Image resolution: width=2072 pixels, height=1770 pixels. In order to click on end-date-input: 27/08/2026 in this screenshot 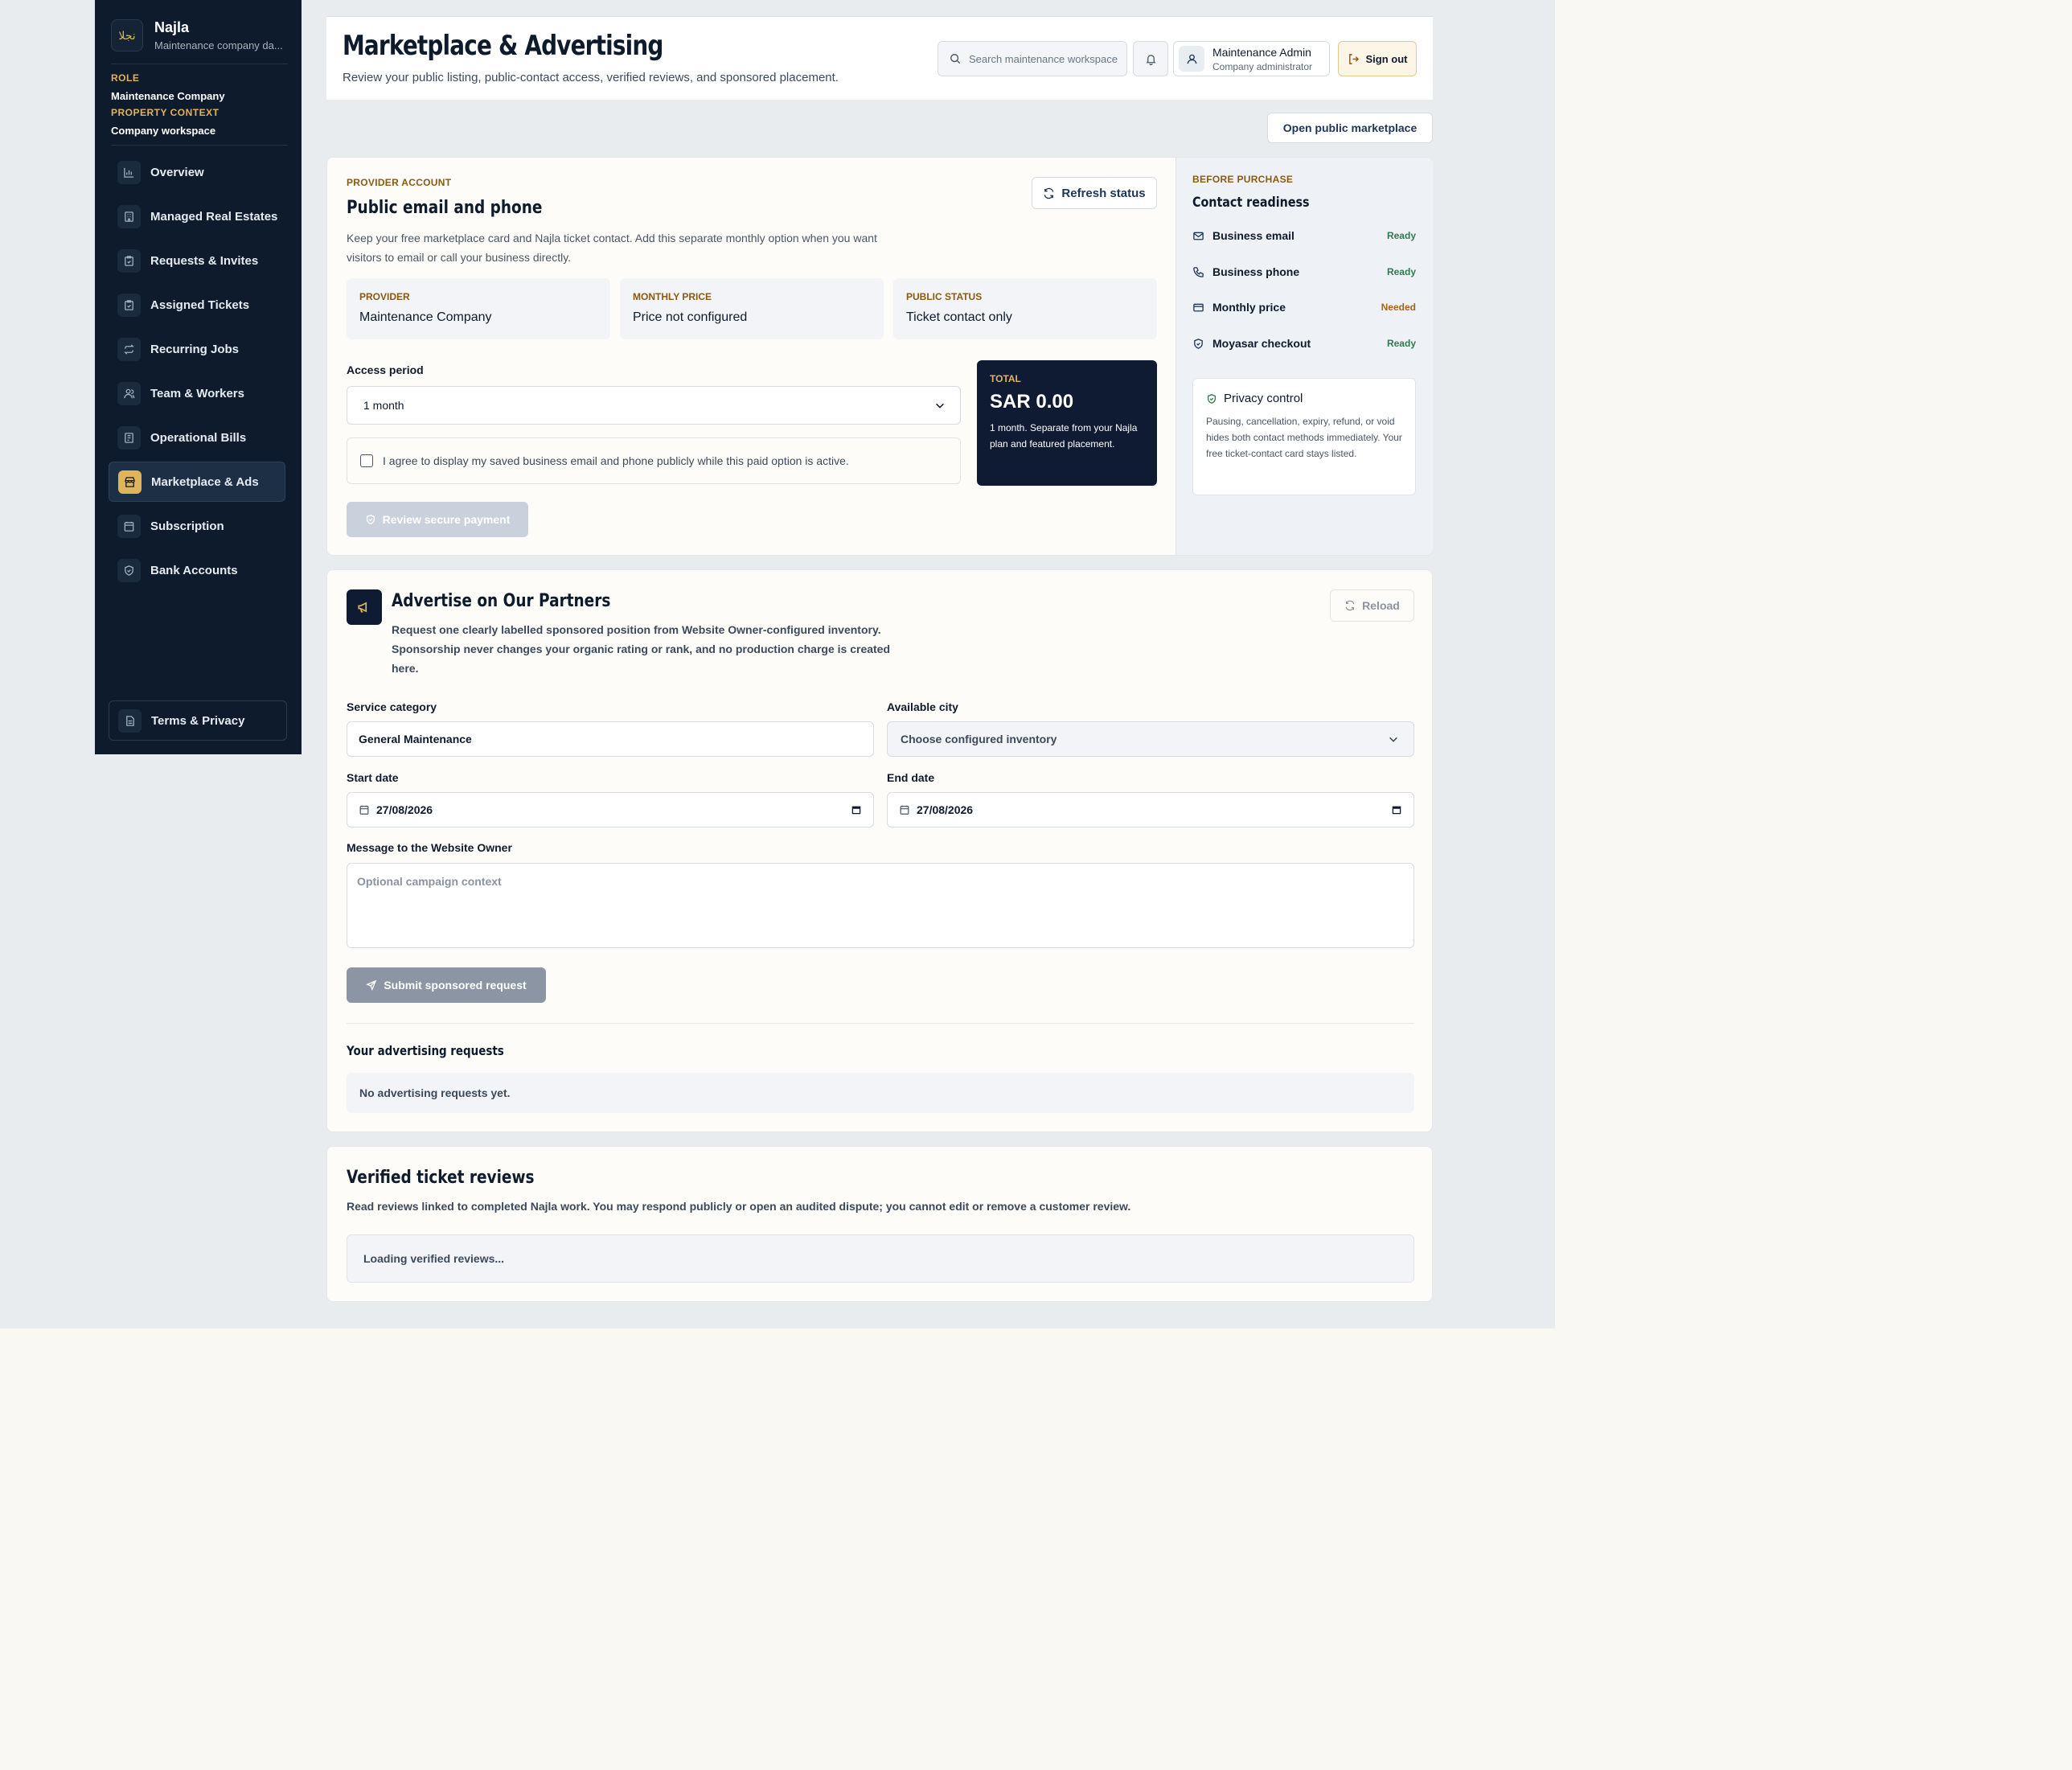, I will do `click(1150, 810)`.